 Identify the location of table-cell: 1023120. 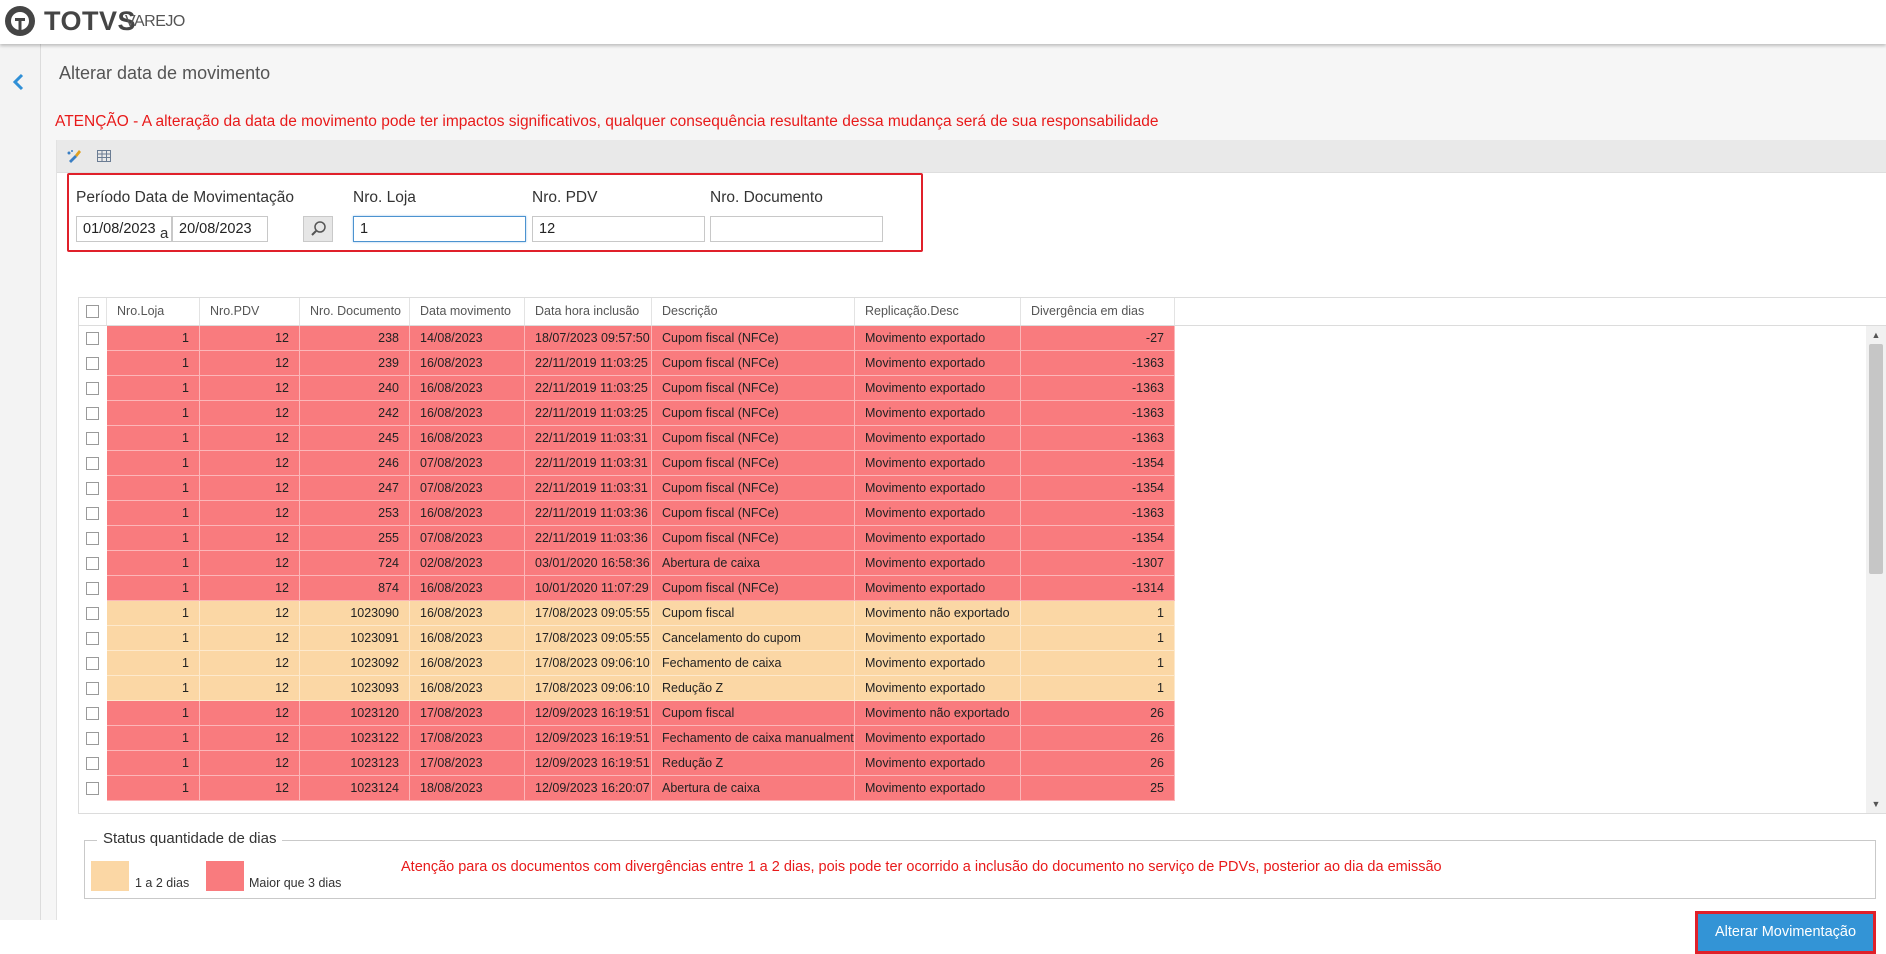
(355, 713).